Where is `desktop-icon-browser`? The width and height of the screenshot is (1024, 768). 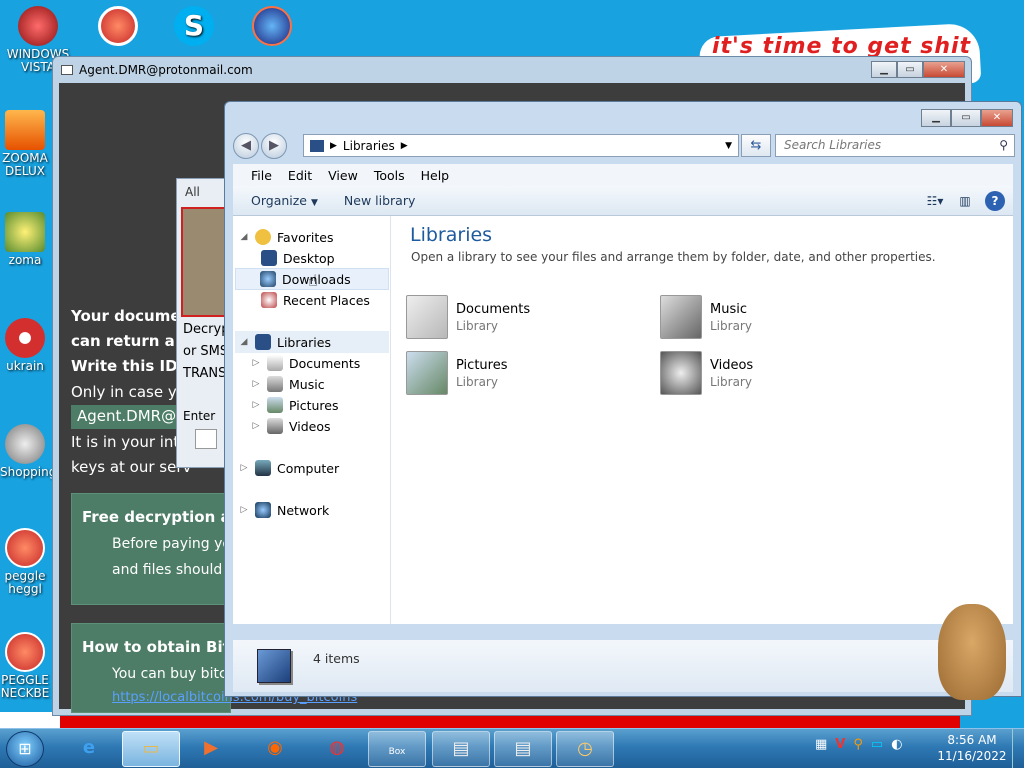
desktop-icon-browser is located at coordinates (272, 27).